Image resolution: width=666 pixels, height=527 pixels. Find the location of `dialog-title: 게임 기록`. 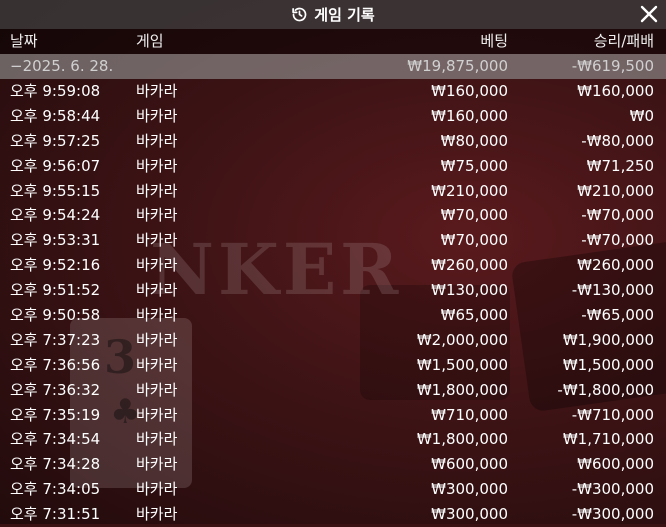

dialog-title: 게임 기록 is located at coordinates (344, 15).